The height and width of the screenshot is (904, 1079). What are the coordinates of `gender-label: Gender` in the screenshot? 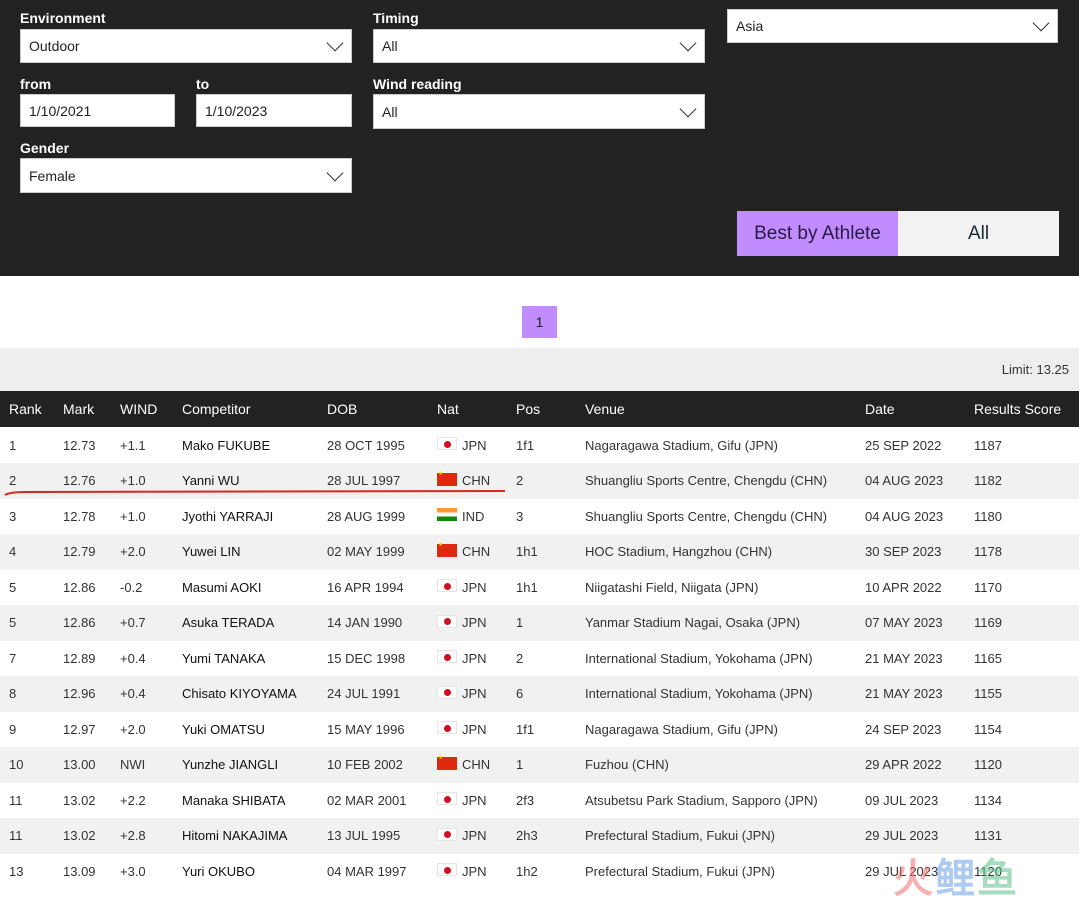 It's located at (45, 148).